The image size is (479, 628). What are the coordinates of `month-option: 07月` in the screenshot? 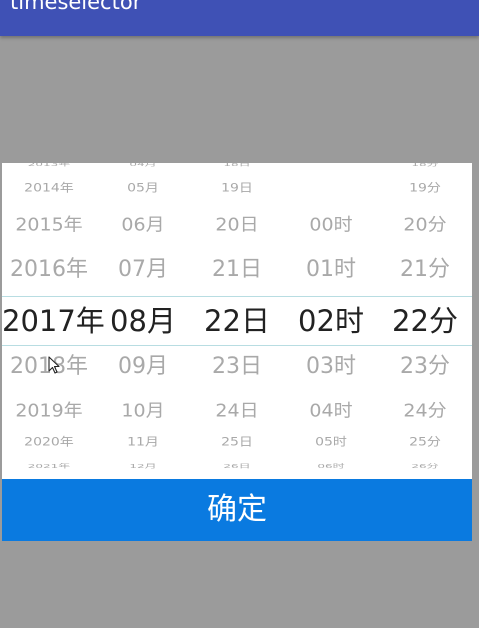 It's located at (143, 270).